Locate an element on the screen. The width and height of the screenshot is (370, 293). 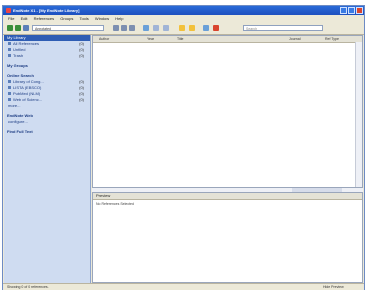
menu-groups: Groups is located at coordinates (66, 18).